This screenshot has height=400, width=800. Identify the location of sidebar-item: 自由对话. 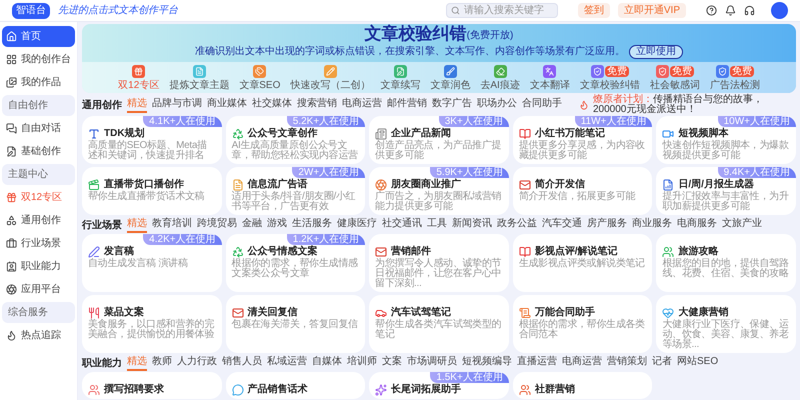
(38, 128).